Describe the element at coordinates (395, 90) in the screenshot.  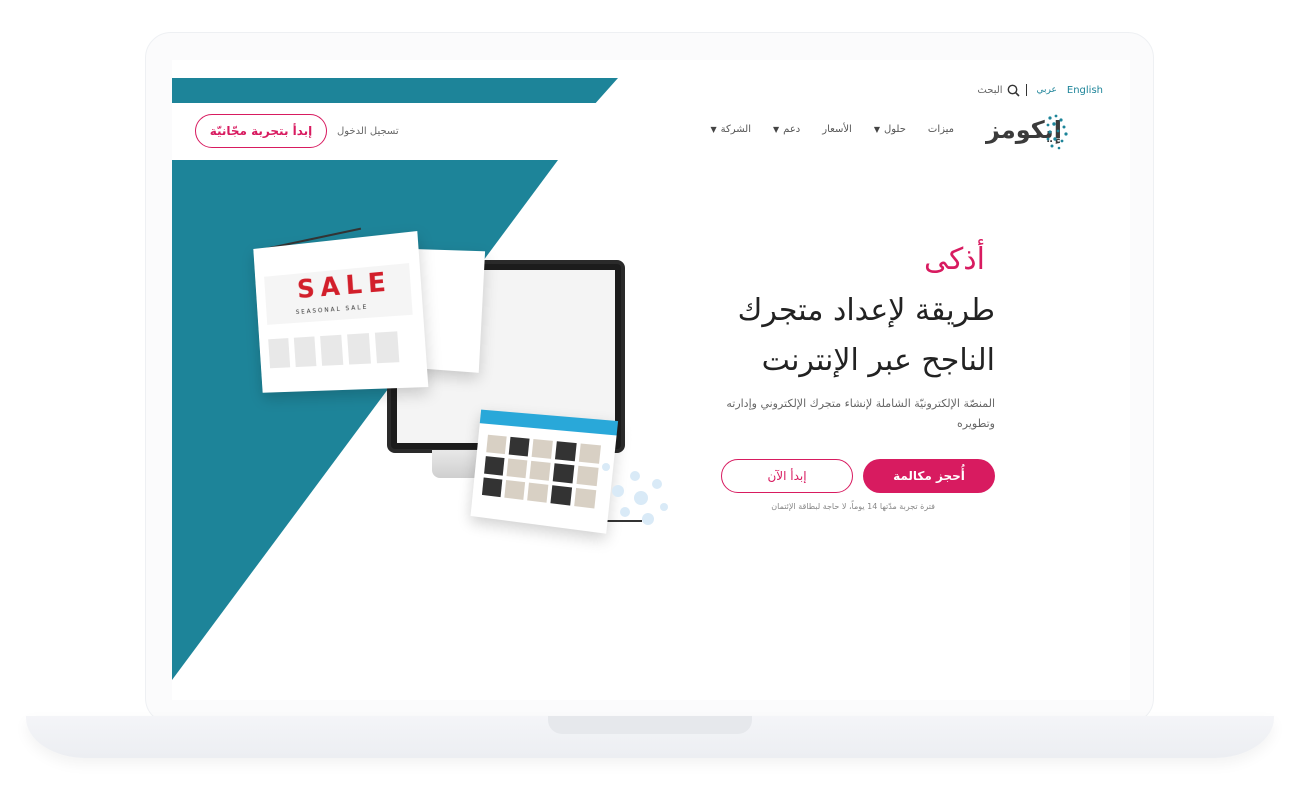
I see `teal-stripe-decoration` at that location.